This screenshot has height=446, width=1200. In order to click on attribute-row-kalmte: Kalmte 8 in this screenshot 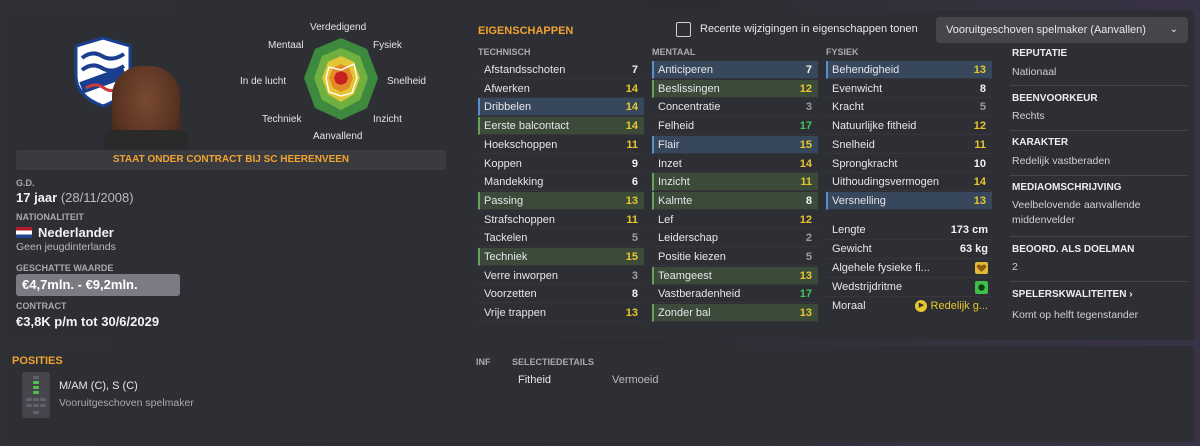, I will do `click(735, 200)`.